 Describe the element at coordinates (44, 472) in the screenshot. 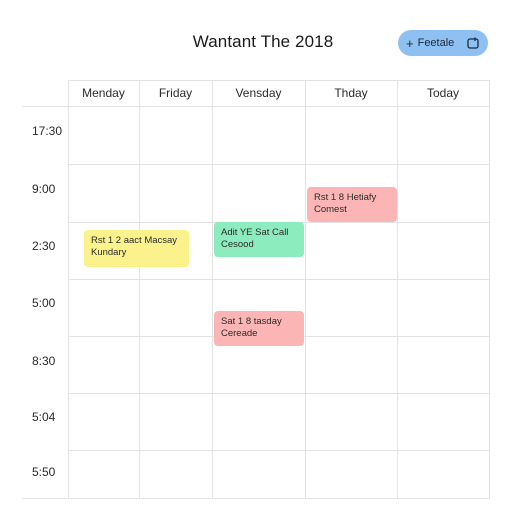

I see `time-label: 5:50` at that location.